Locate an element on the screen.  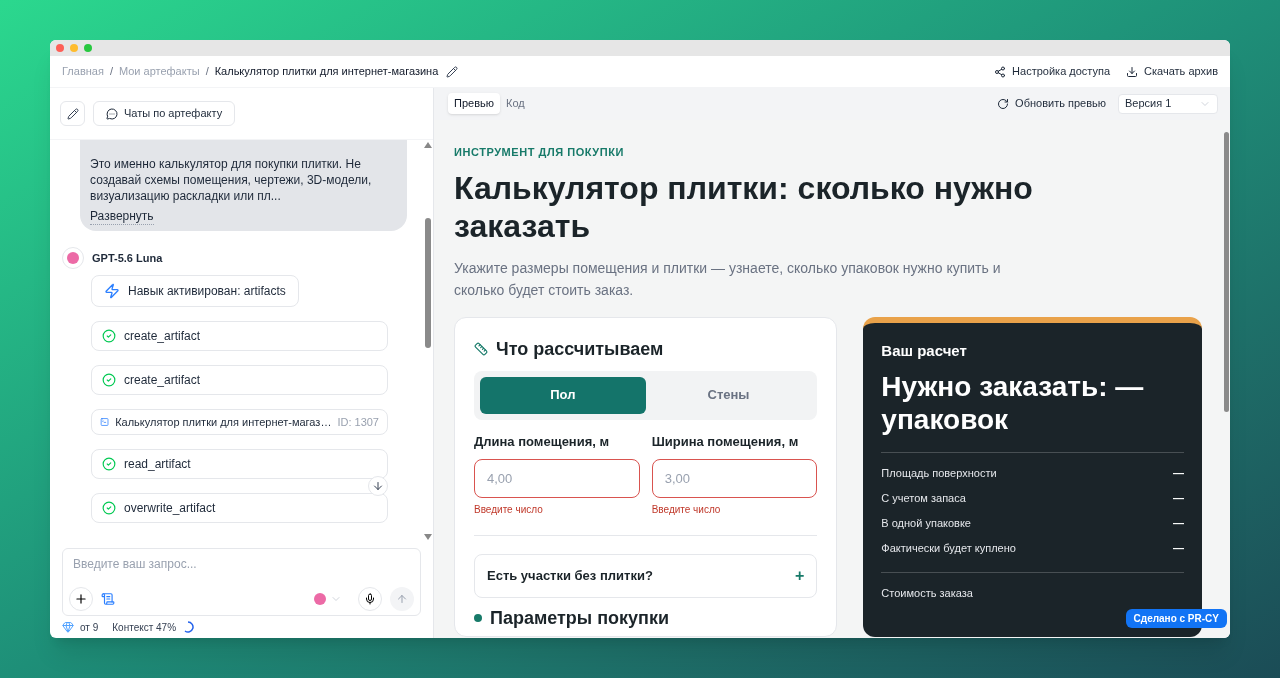
scroll-up-icon is located at coordinates (428, 145).